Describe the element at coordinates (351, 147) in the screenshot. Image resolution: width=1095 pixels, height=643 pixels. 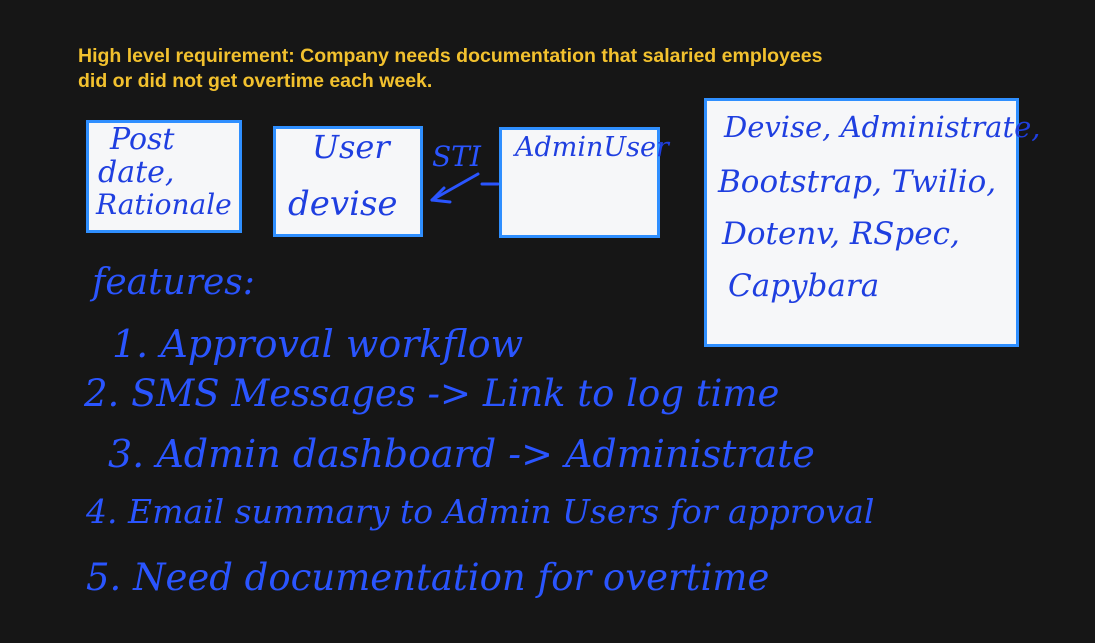
I see `user-box-line-1: User` at that location.